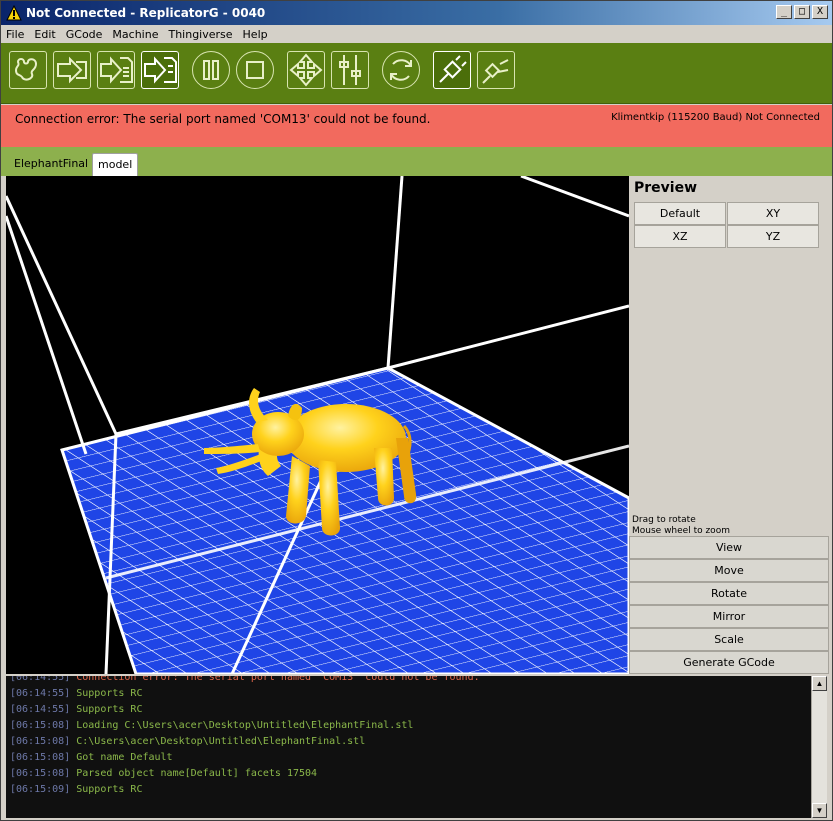 The width and height of the screenshot is (833, 821). I want to click on pause-icon, so click(211, 70).